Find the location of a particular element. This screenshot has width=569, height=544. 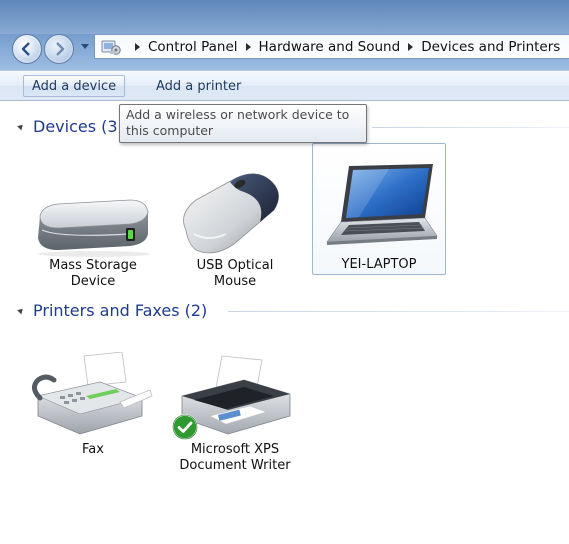

device-label: YEI-LAPTOP is located at coordinates (379, 264).